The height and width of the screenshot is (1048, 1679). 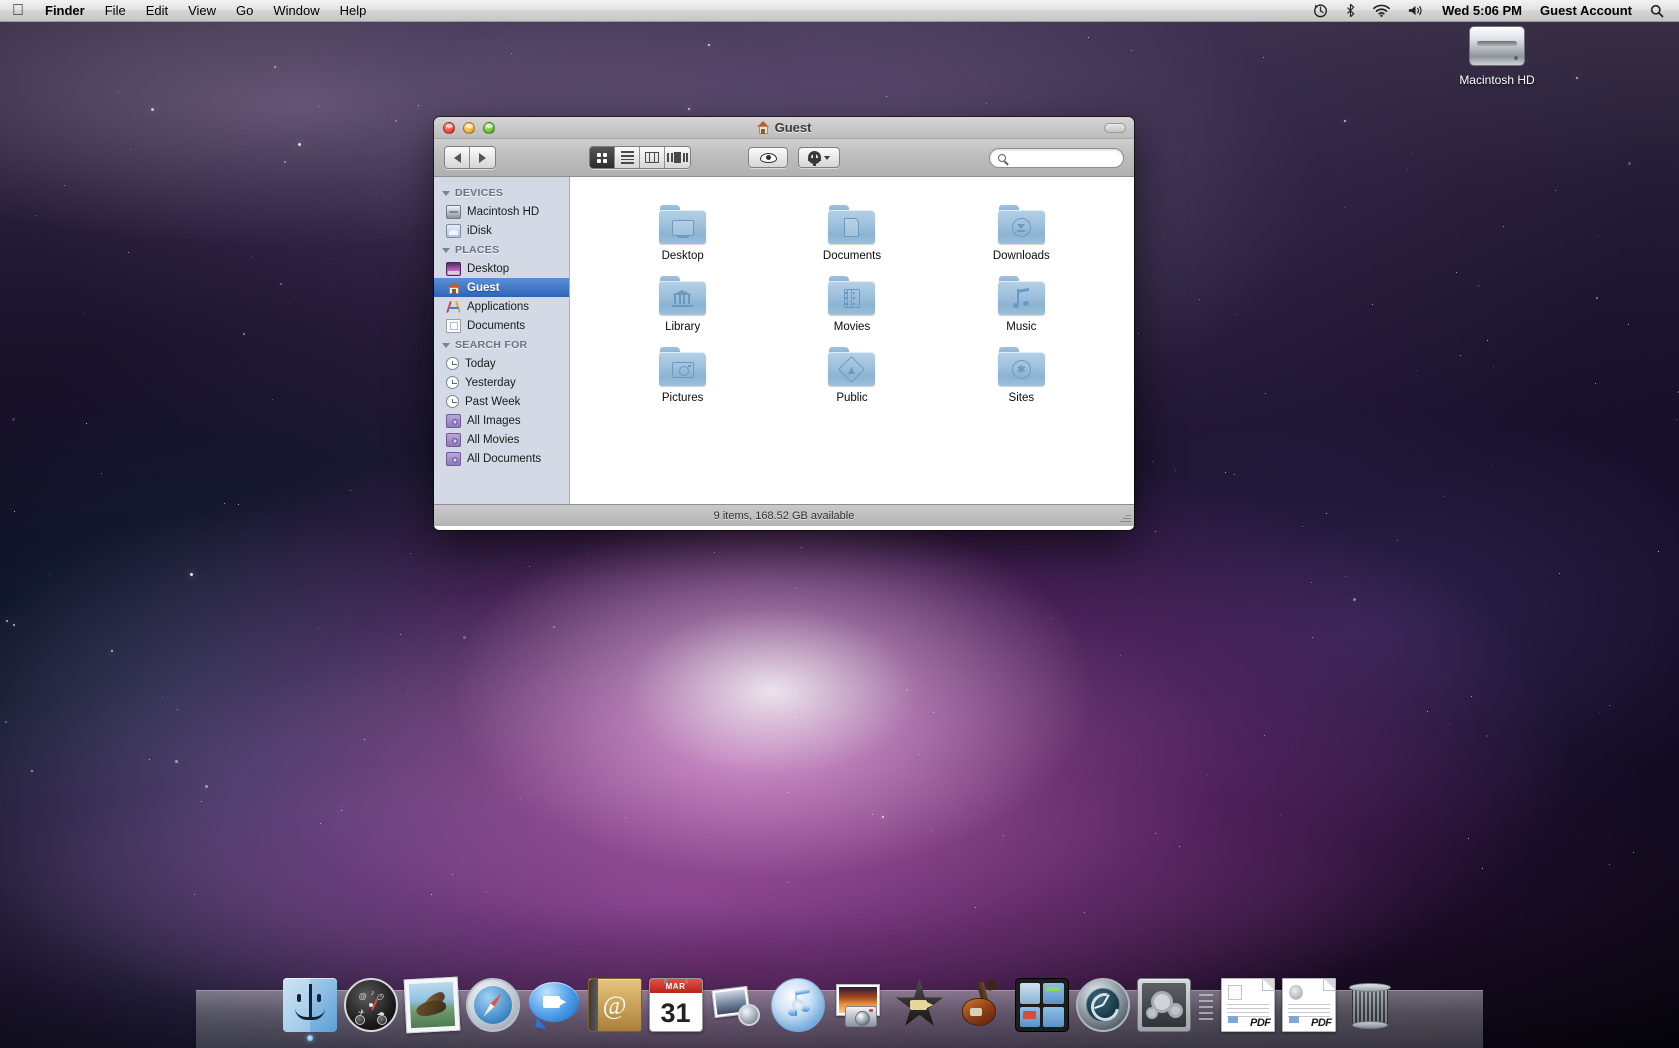 What do you see at coordinates (981, 1005) in the screenshot?
I see `dock-item-garageband` at bounding box center [981, 1005].